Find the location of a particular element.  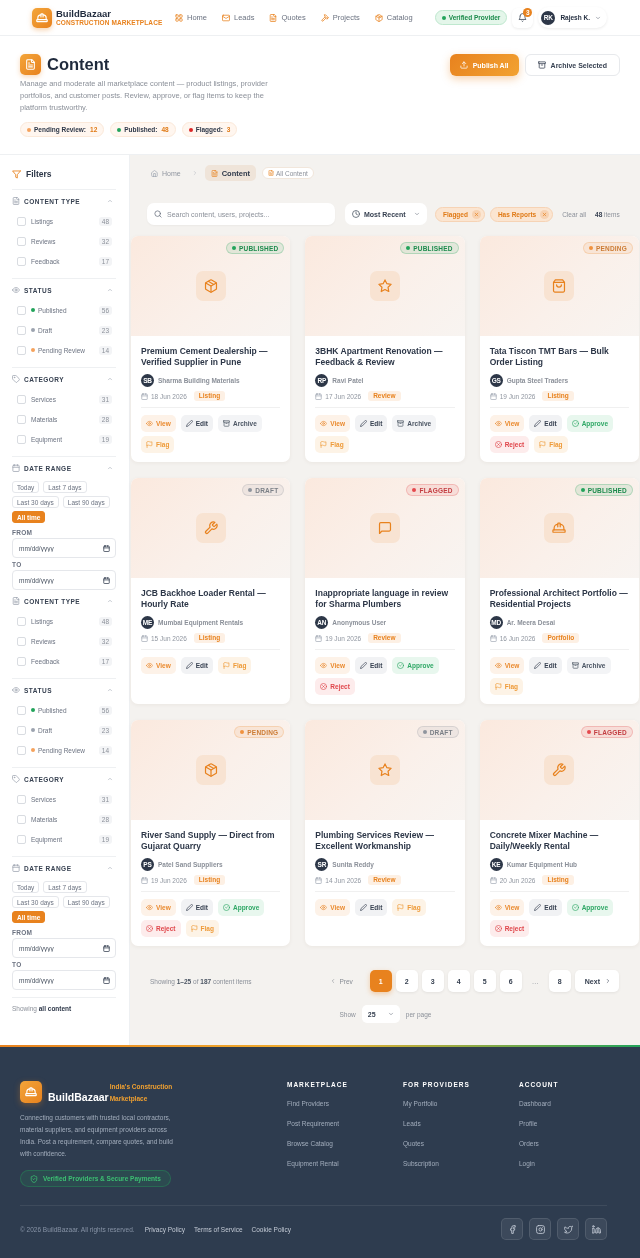

card-title: Tata Tiscon TMT Bars — Bulk Order Listing is located at coordinates (549, 357).